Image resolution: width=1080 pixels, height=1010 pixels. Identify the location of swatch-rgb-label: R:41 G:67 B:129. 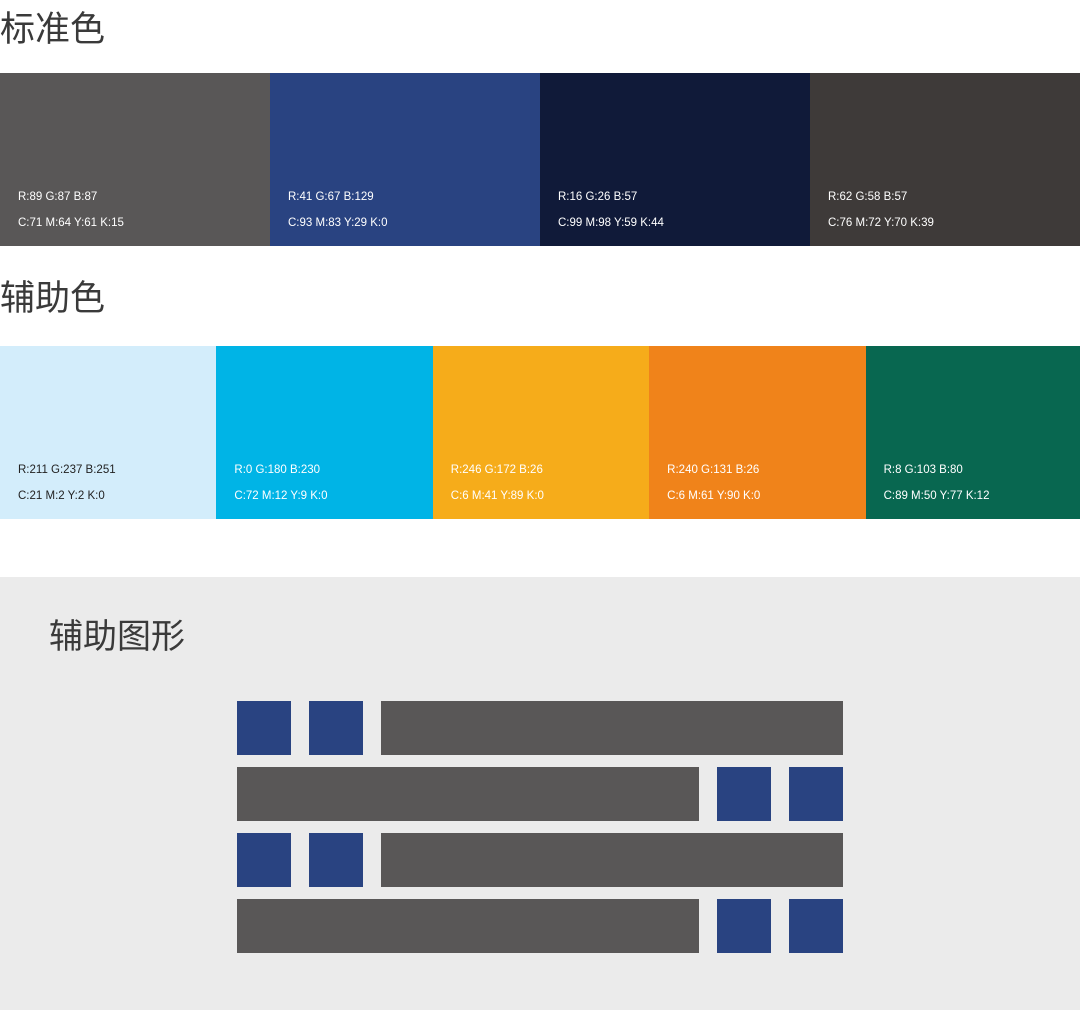
(331, 197).